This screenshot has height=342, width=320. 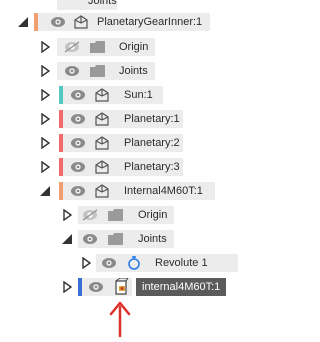 I want to click on tree-row-sun: Sun:1, so click(x=121, y=95).